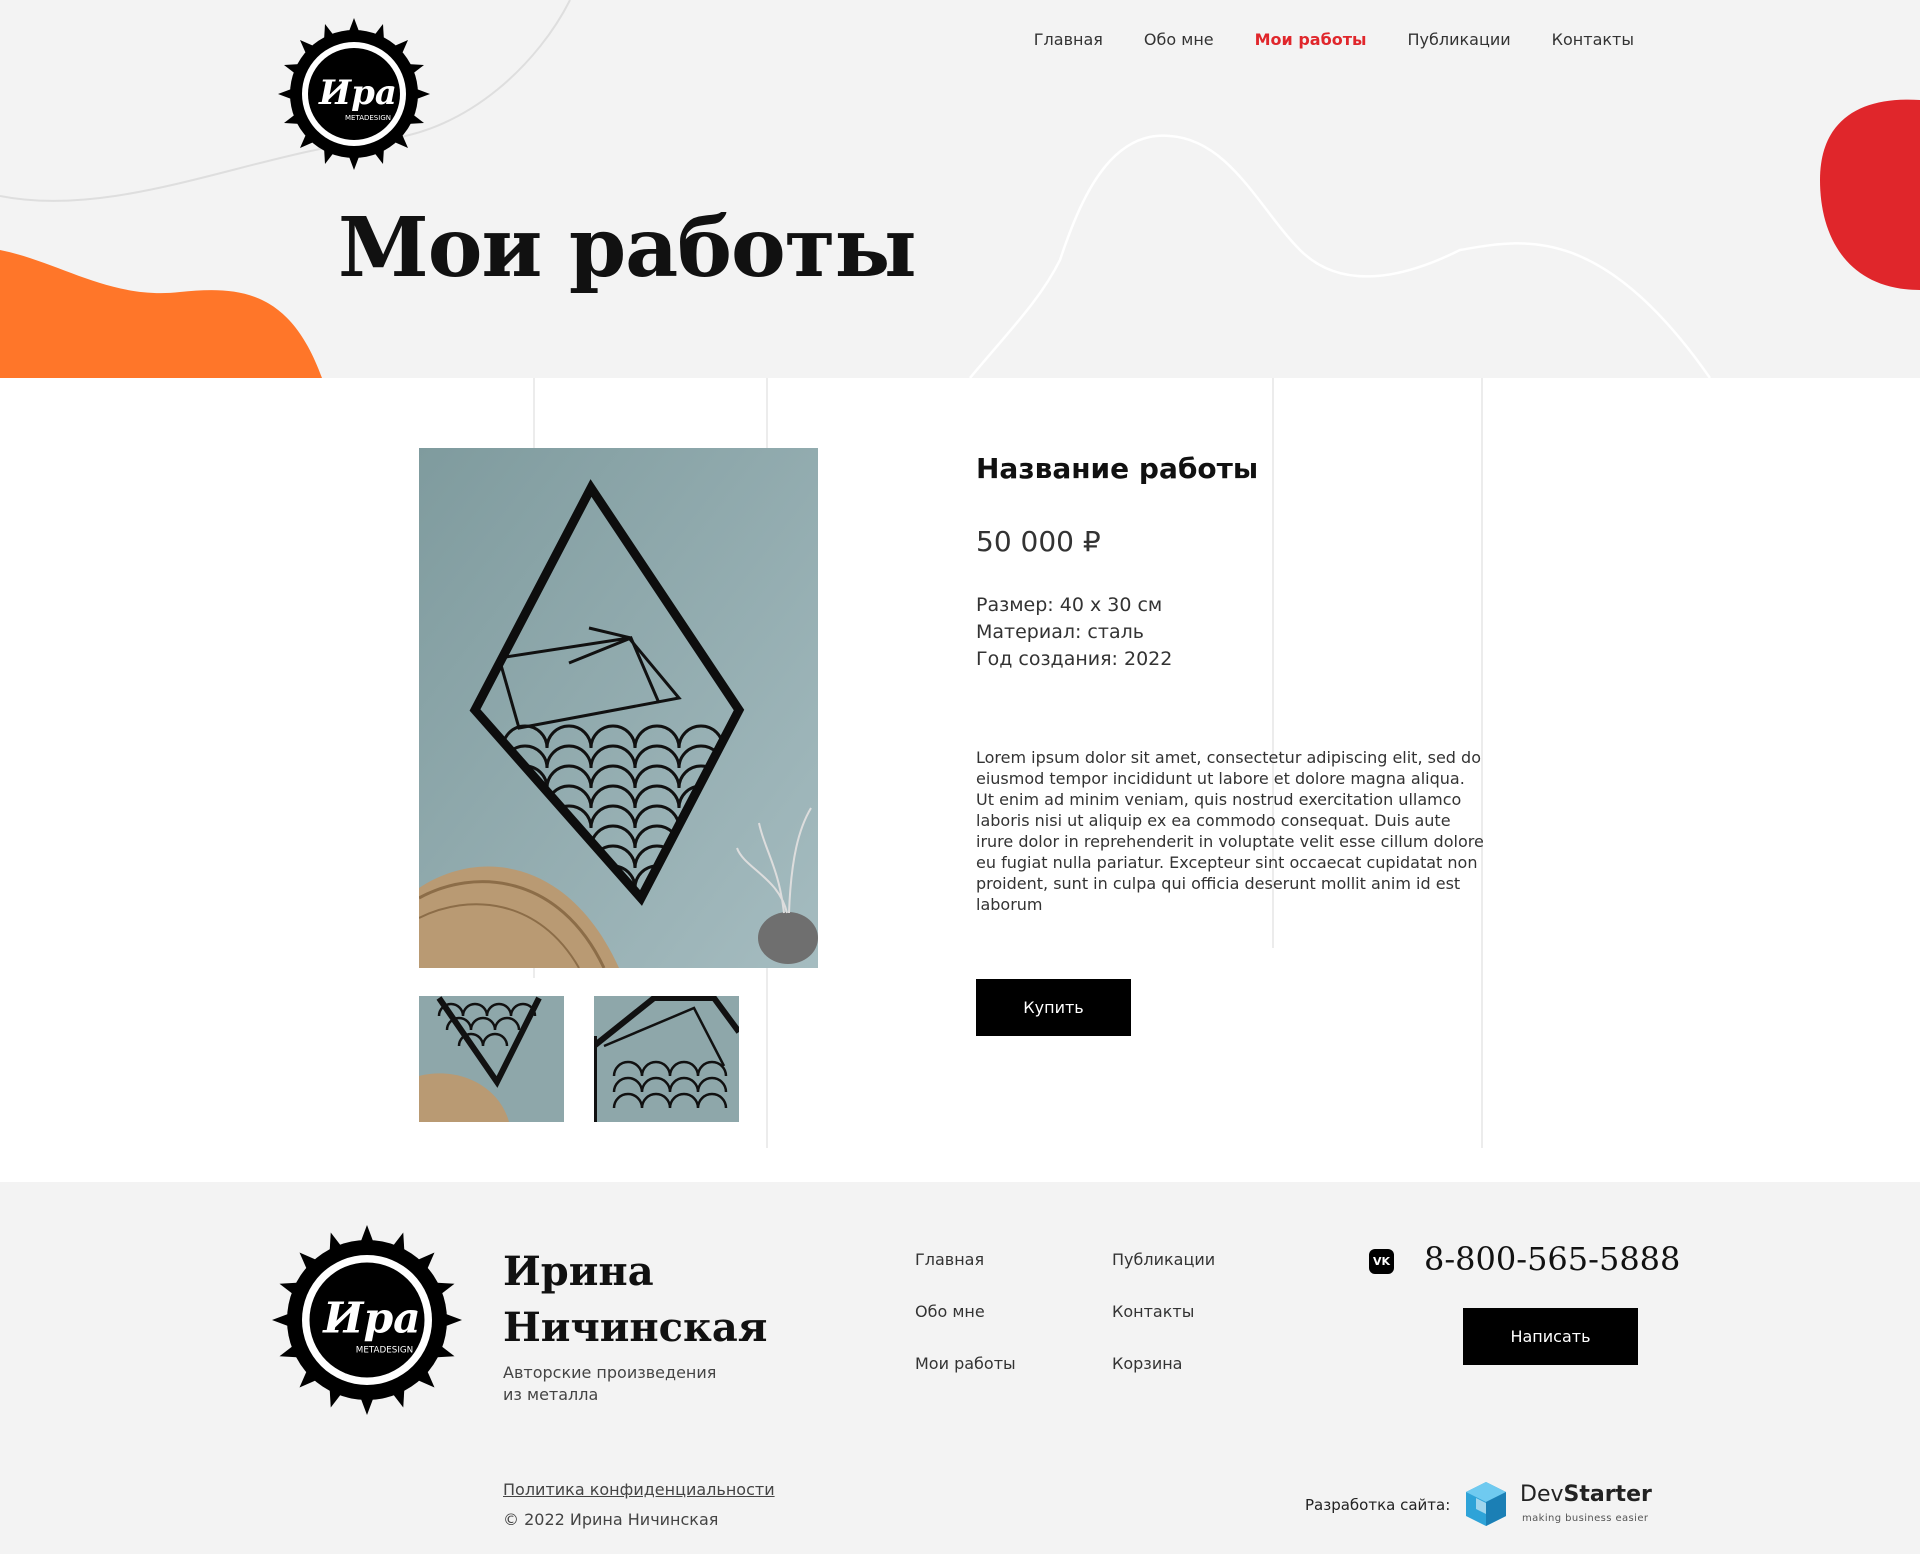 The height and width of the screenshot is (1554, 1920). Describe the element at coordinates (627, 248) in the screenshot. I see `page-title: Мои работы` at that location.